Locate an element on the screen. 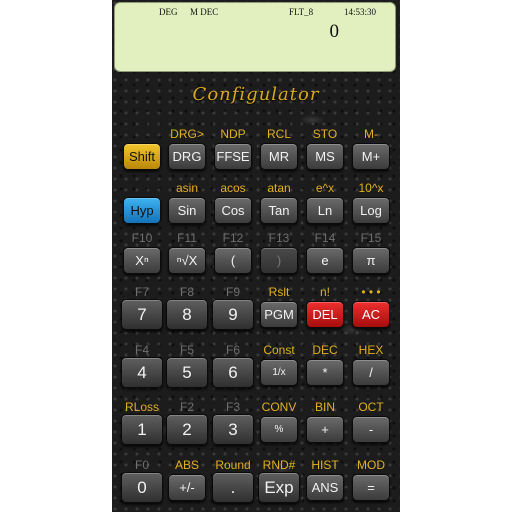 This screenshot has width=512, height=512. key-cell-plus: BIN + is located at coordinates (325, 421).